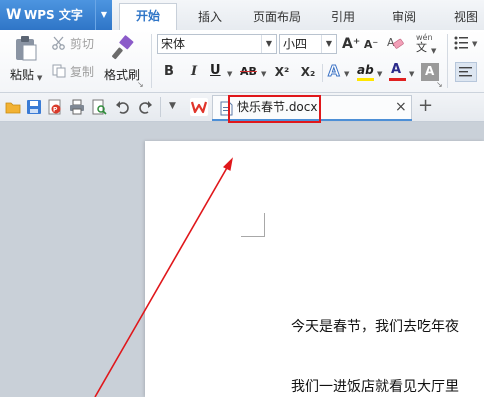 The image size is (484, 397). What do you see at coordinates (379, 74) in the screenshot?
I see `highlight-dropdown-icon: ▼` at bounding box center [379, 74].